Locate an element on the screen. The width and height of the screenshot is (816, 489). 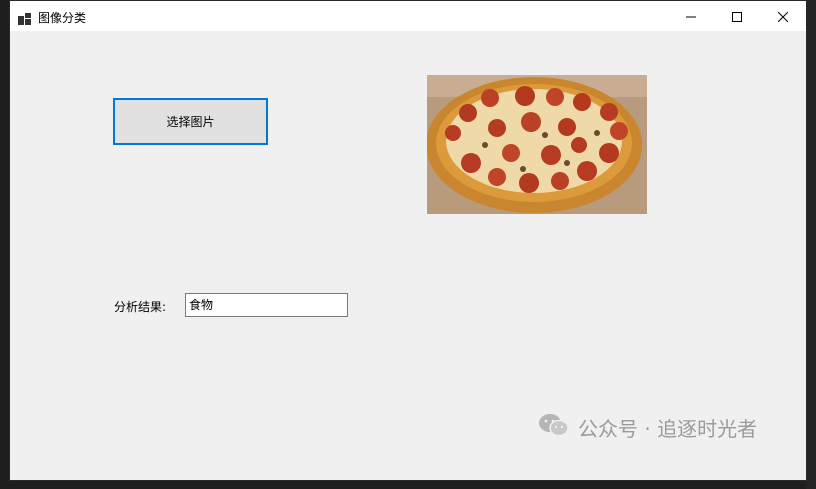
maximize-icon is located at coordinates (737, 16).